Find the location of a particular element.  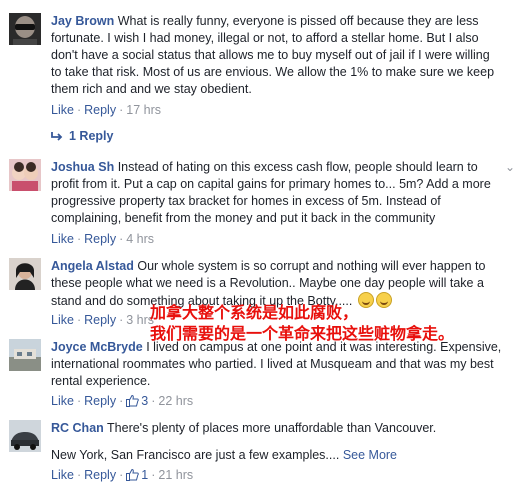

likes-count: 1 is located at coordinates (137, 475).